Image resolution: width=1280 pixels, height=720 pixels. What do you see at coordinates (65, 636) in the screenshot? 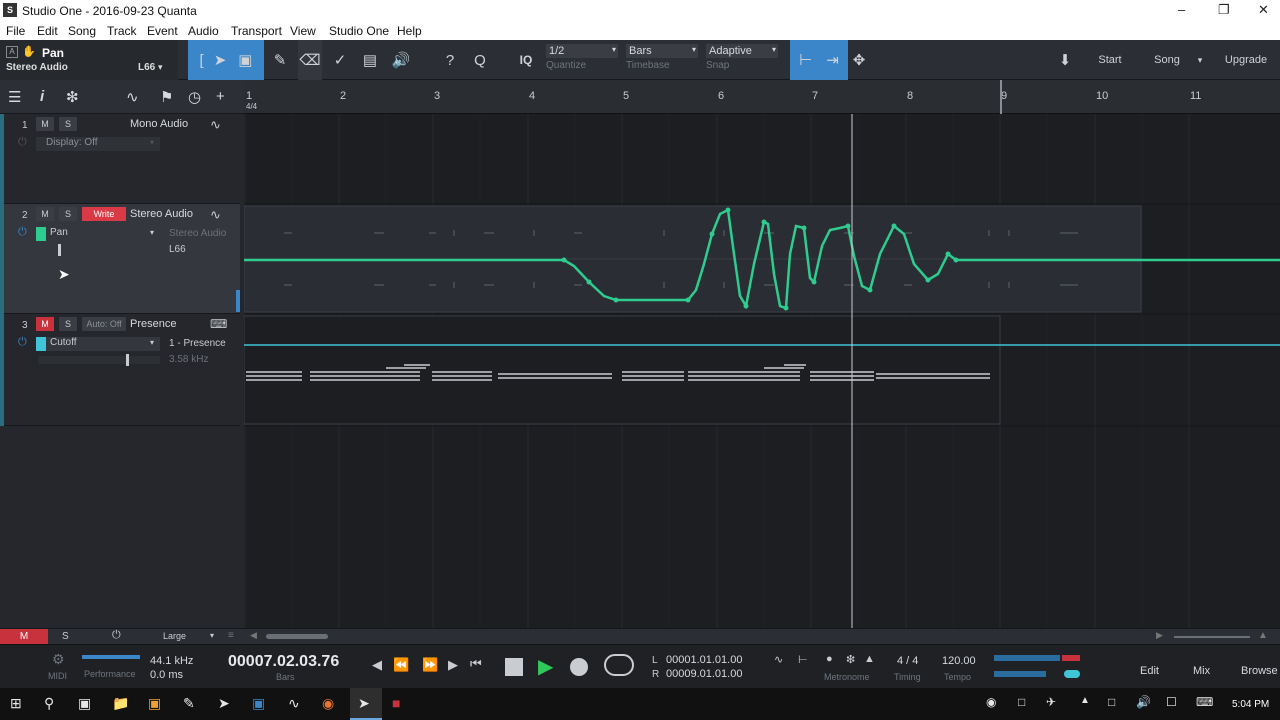
I see `global-solo-button: S` at bounding box center [65, 636].